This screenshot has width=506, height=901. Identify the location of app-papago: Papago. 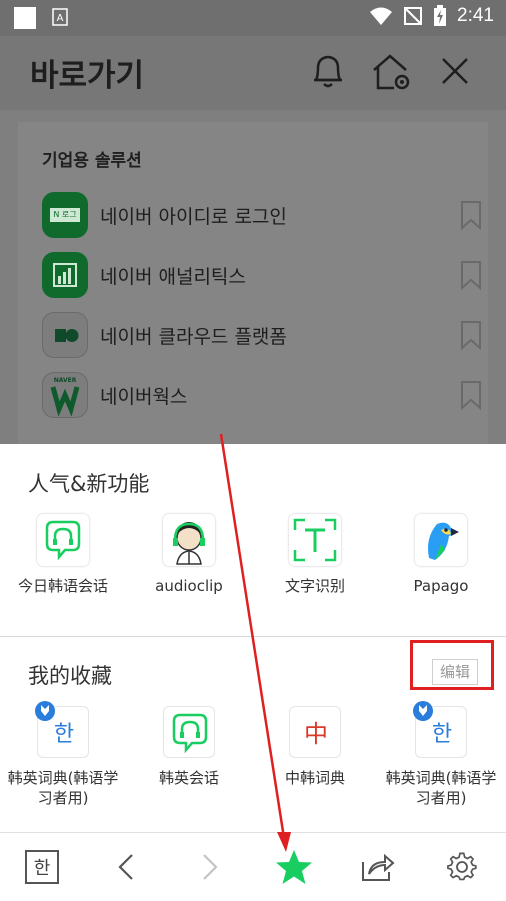
(441, 559).